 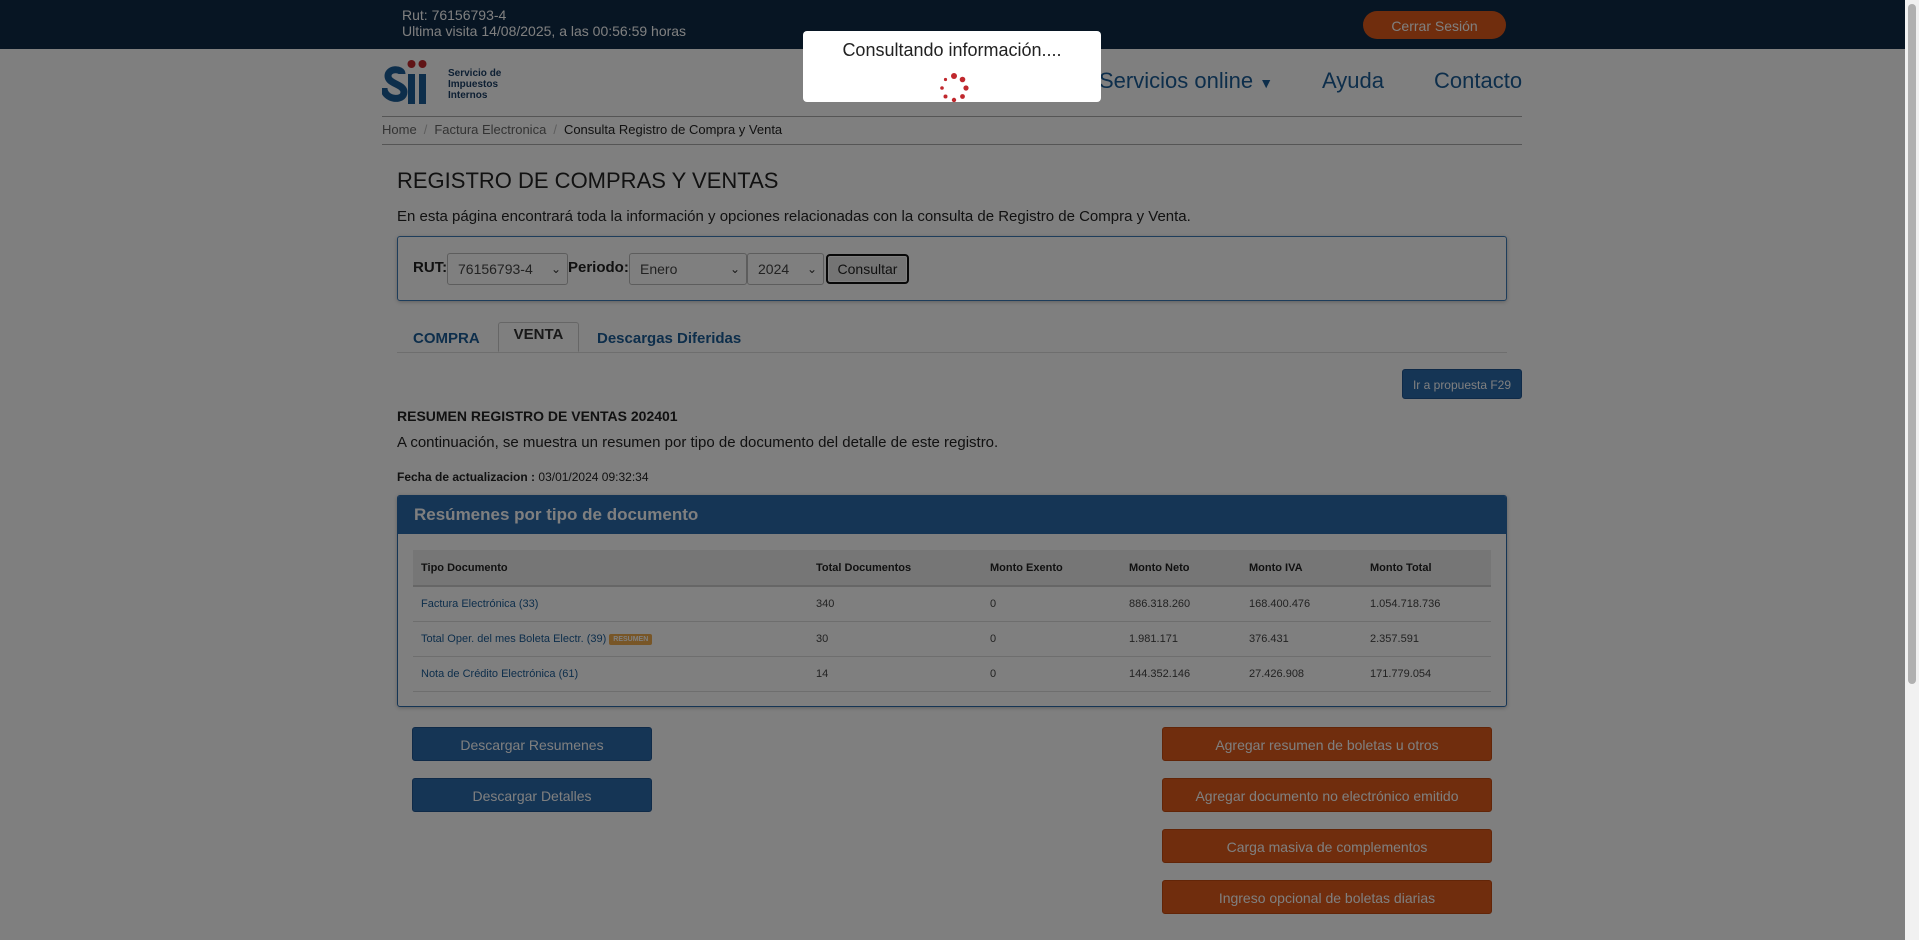 I want to click on scrollbar-thumb, so click(x=1912, y=344).